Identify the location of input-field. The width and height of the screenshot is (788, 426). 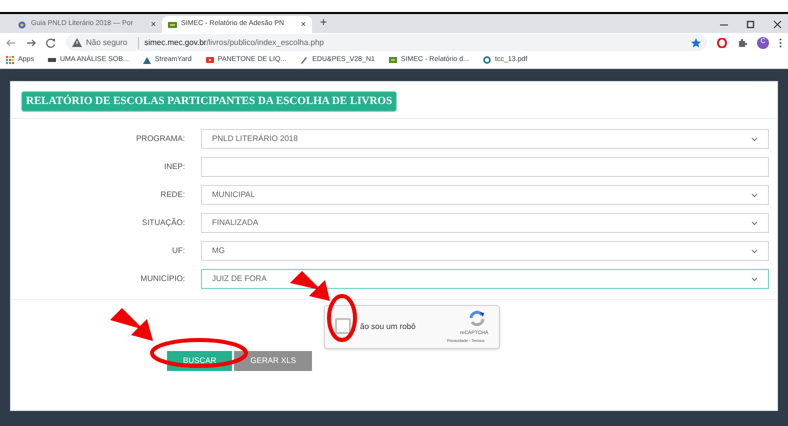
(485, 167).